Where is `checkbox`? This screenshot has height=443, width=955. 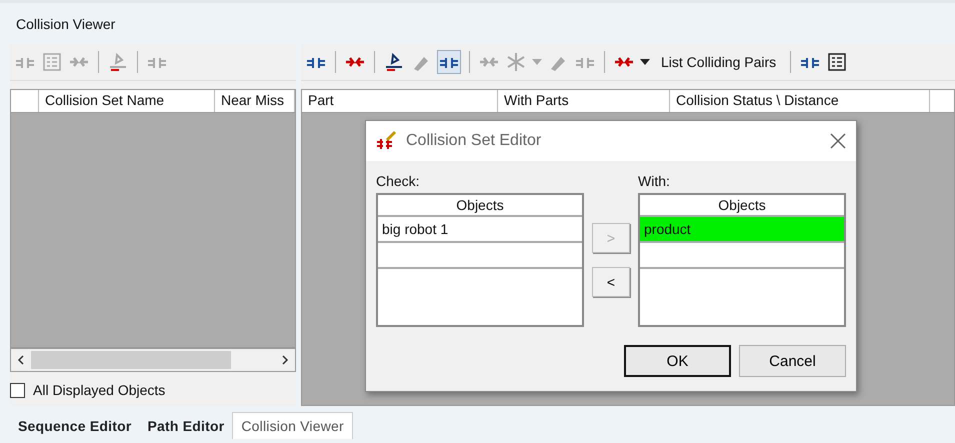
checkbox is located at coordinates (17, 390).